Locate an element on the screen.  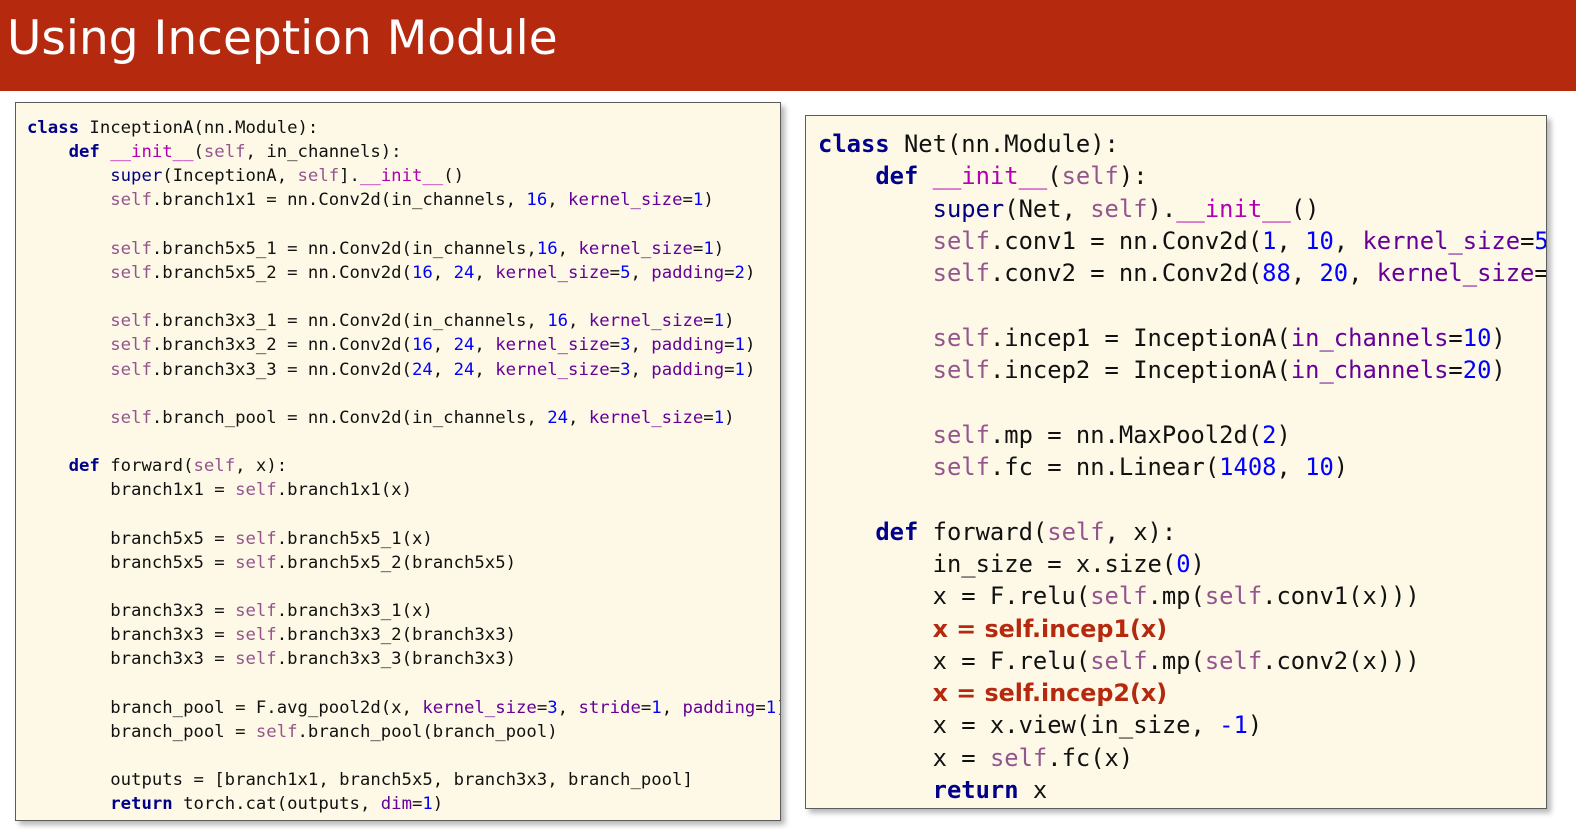
code-token: (Net, is located at coordinates (1047, 208).